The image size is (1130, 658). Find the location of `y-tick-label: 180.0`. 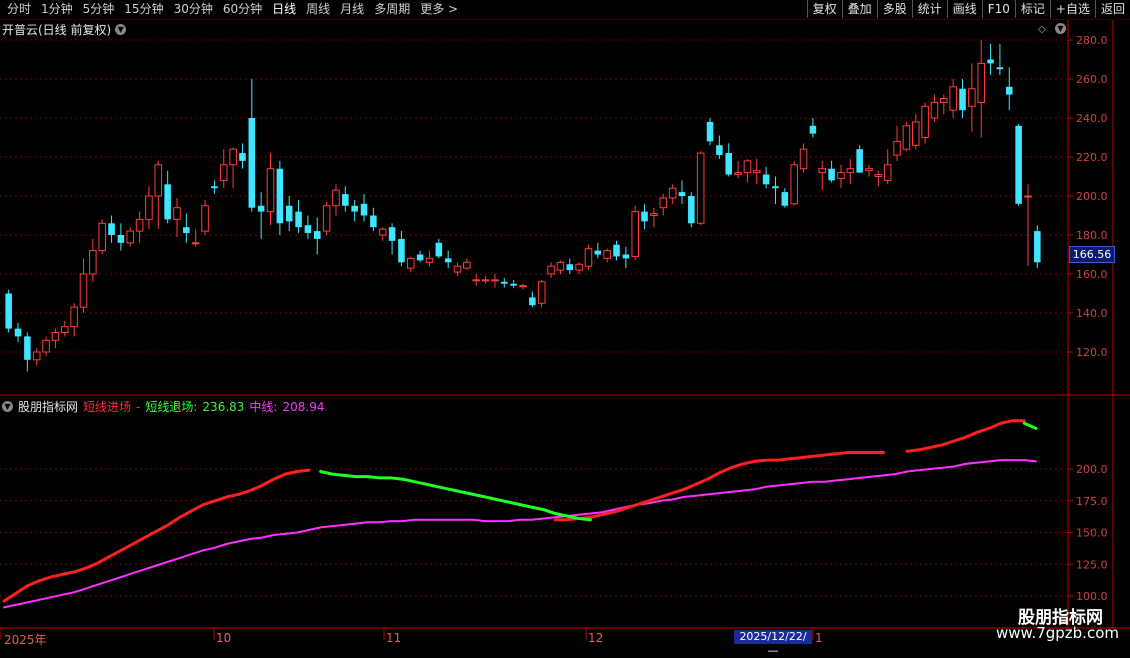

y-tick-label: 180.0 is located at coordinates (1092, 235).